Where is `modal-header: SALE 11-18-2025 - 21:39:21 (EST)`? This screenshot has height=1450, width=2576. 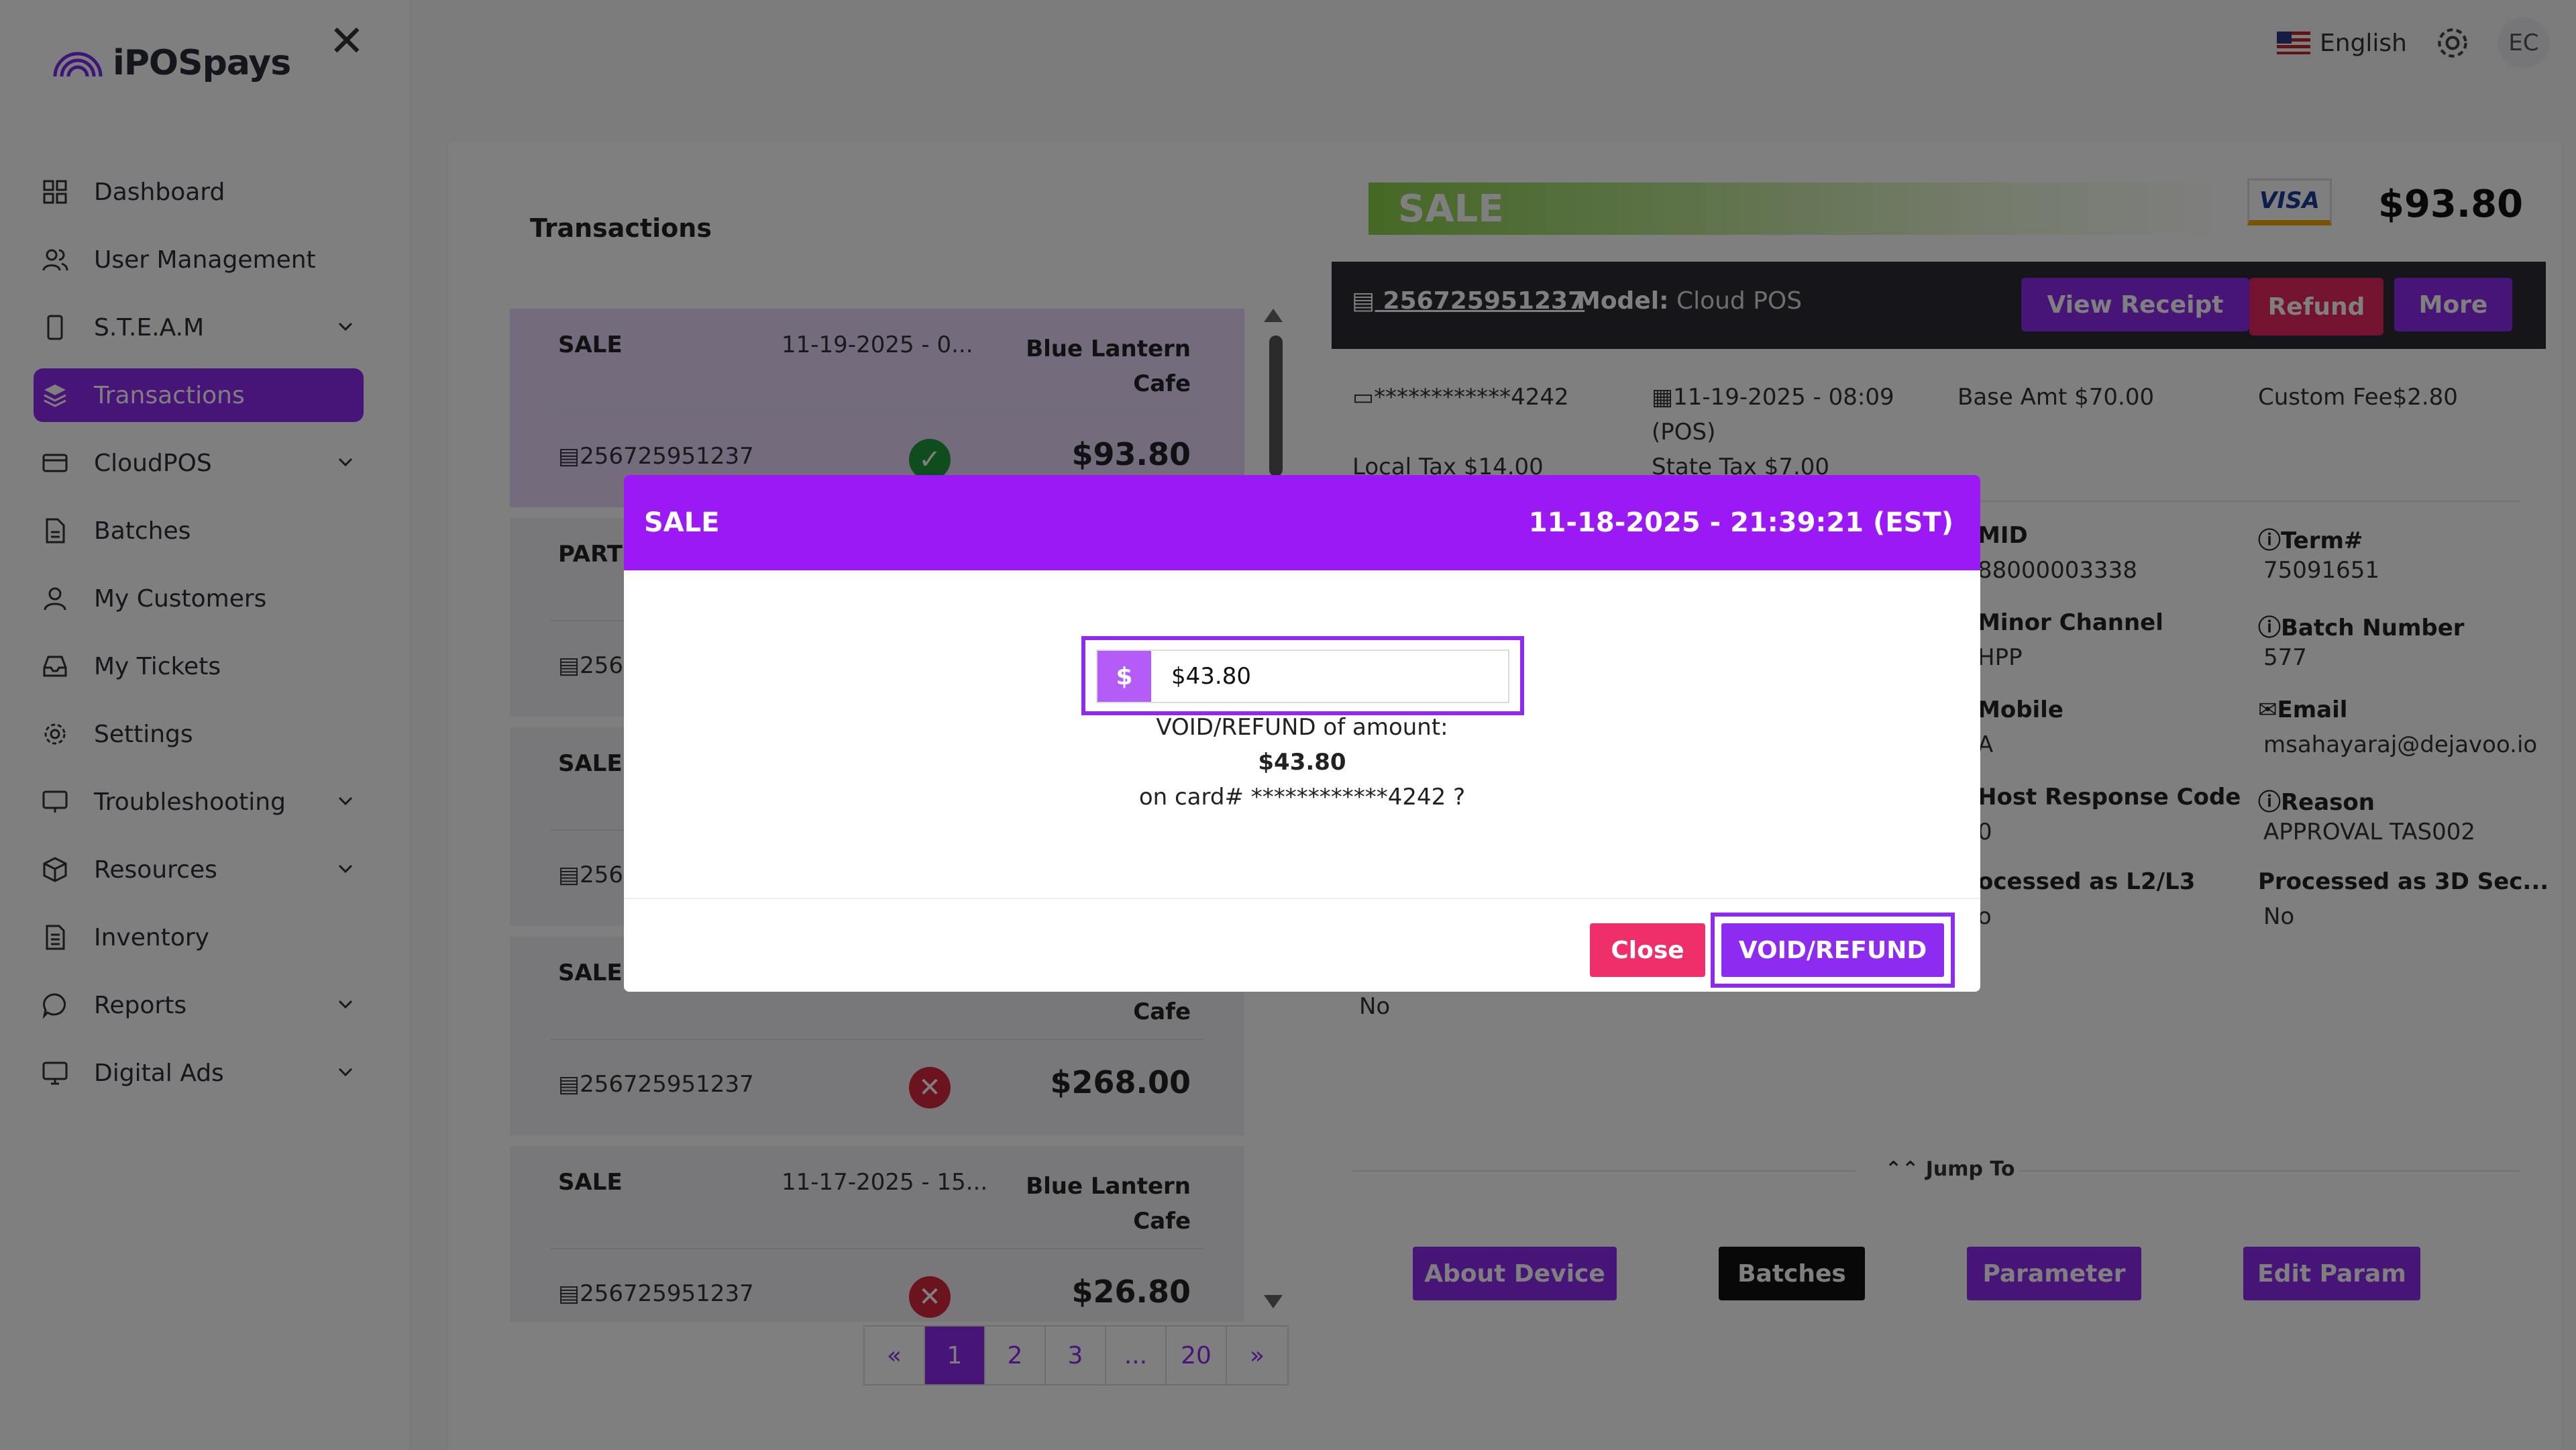 modal-header: SALE 11-18-2025 - 21:39:21 (EST) is located at coordinates (1302, 522).